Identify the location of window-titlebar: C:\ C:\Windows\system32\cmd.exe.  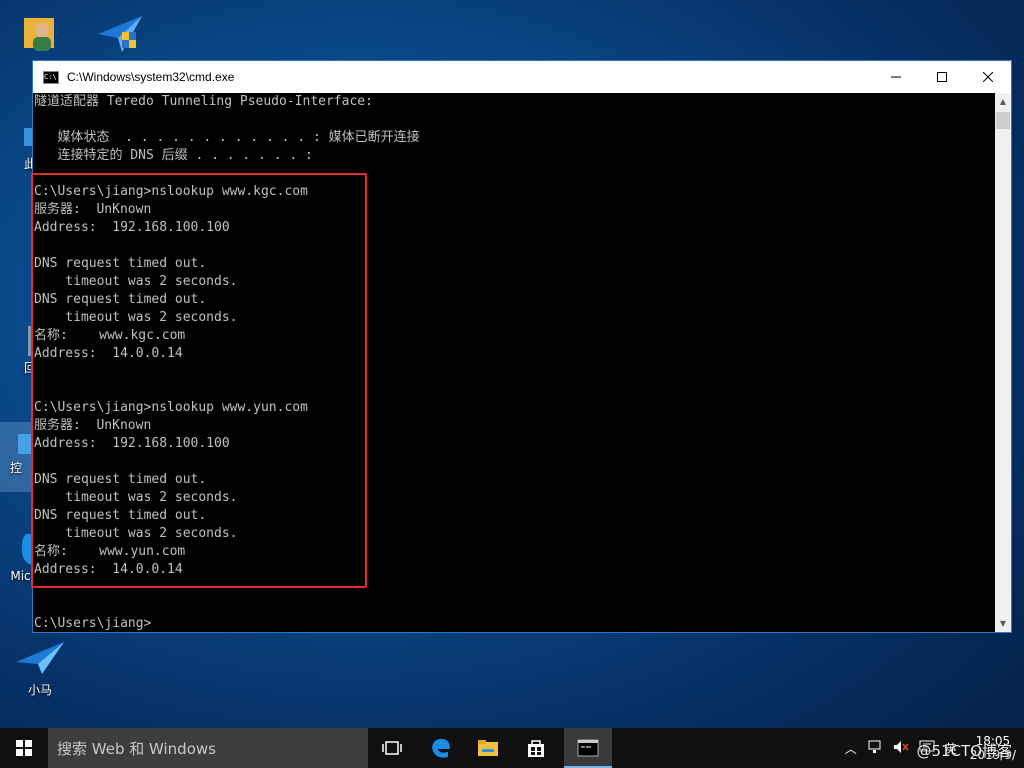
(522, 77).